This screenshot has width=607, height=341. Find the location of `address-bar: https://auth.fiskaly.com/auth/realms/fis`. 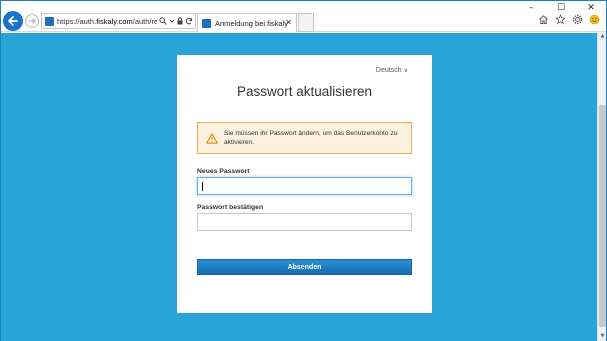

address-bar: https://auth.fiskaly.com/auth/realms/fis is located at coordinates (118, 21).